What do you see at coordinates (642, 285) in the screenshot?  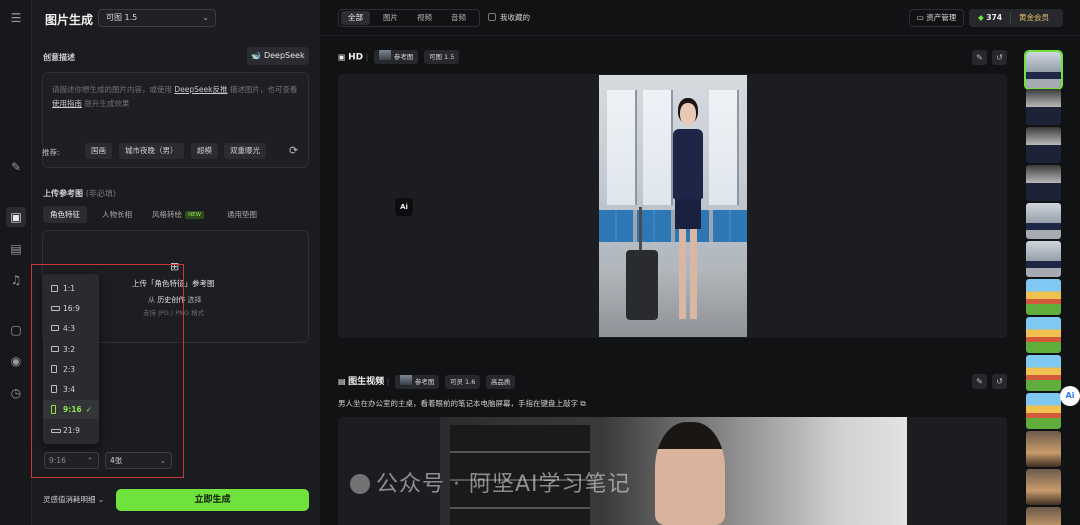 I see `luggage-shape` at bounding box center [642, 285].